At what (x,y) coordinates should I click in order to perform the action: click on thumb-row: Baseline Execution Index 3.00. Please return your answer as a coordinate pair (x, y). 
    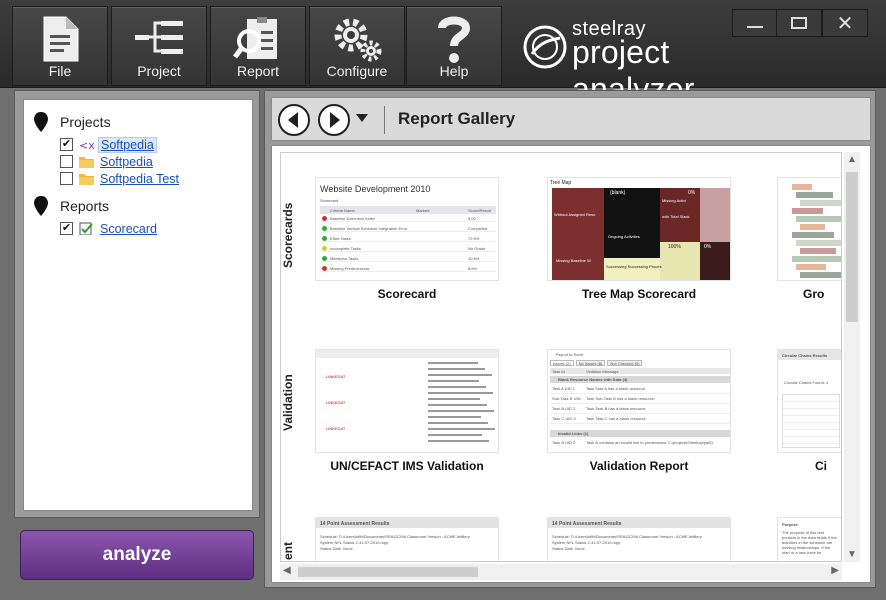
    Looking at the image, I should click on (408, 219).